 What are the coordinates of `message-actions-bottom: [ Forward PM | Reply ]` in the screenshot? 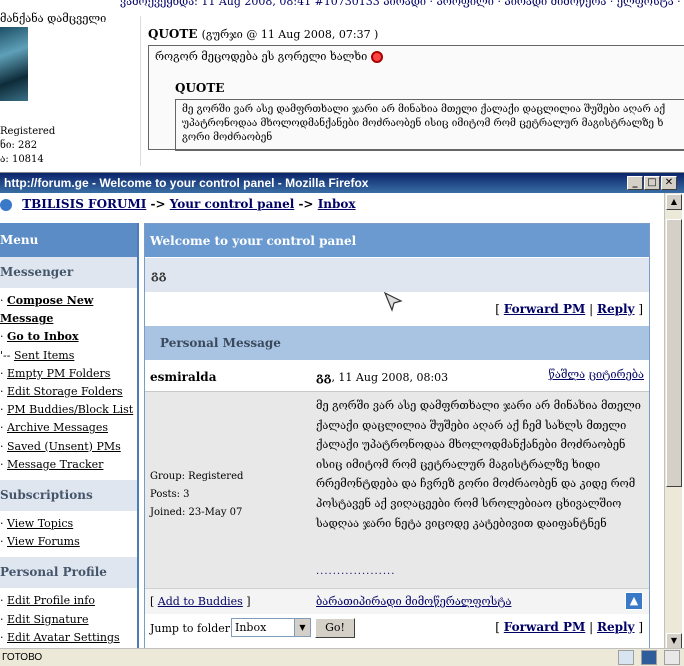 It's located at (569, 627).